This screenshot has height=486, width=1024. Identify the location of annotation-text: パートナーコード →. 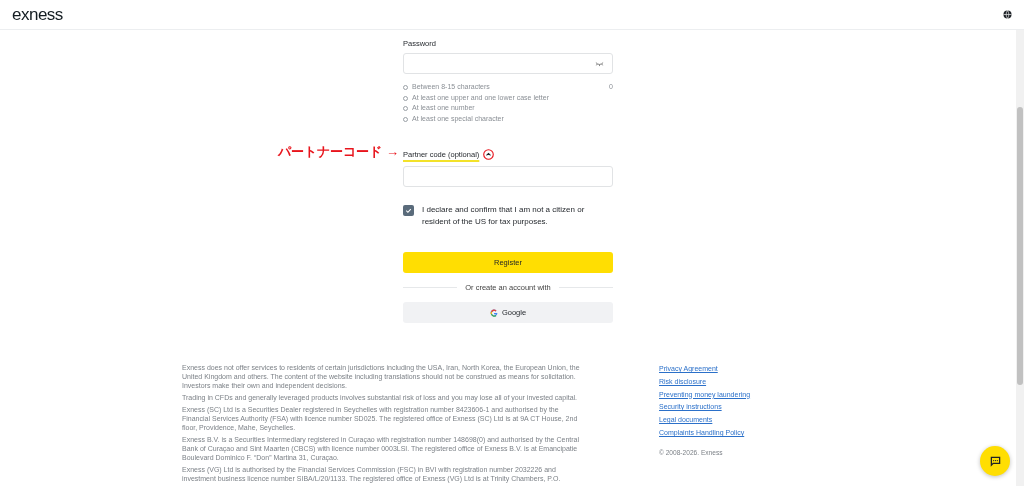
(338, 152).